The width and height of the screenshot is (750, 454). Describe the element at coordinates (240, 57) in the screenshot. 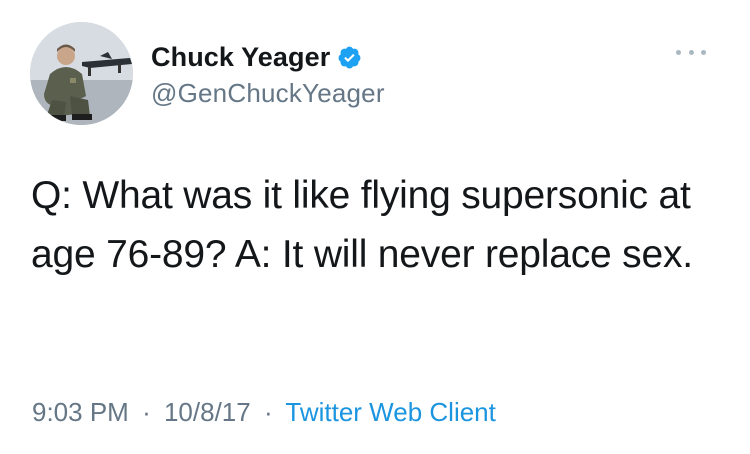

I see `author-name: Chuck Yeager` at that location.